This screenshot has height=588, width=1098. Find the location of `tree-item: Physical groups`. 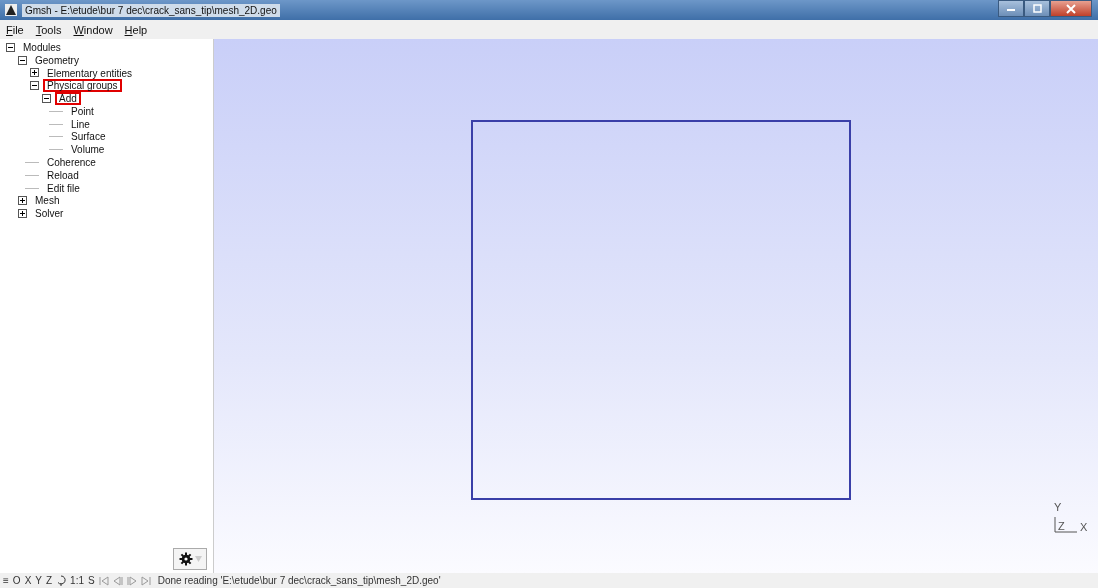

tree-item: Physical groups is located at coordinates (82, 86).